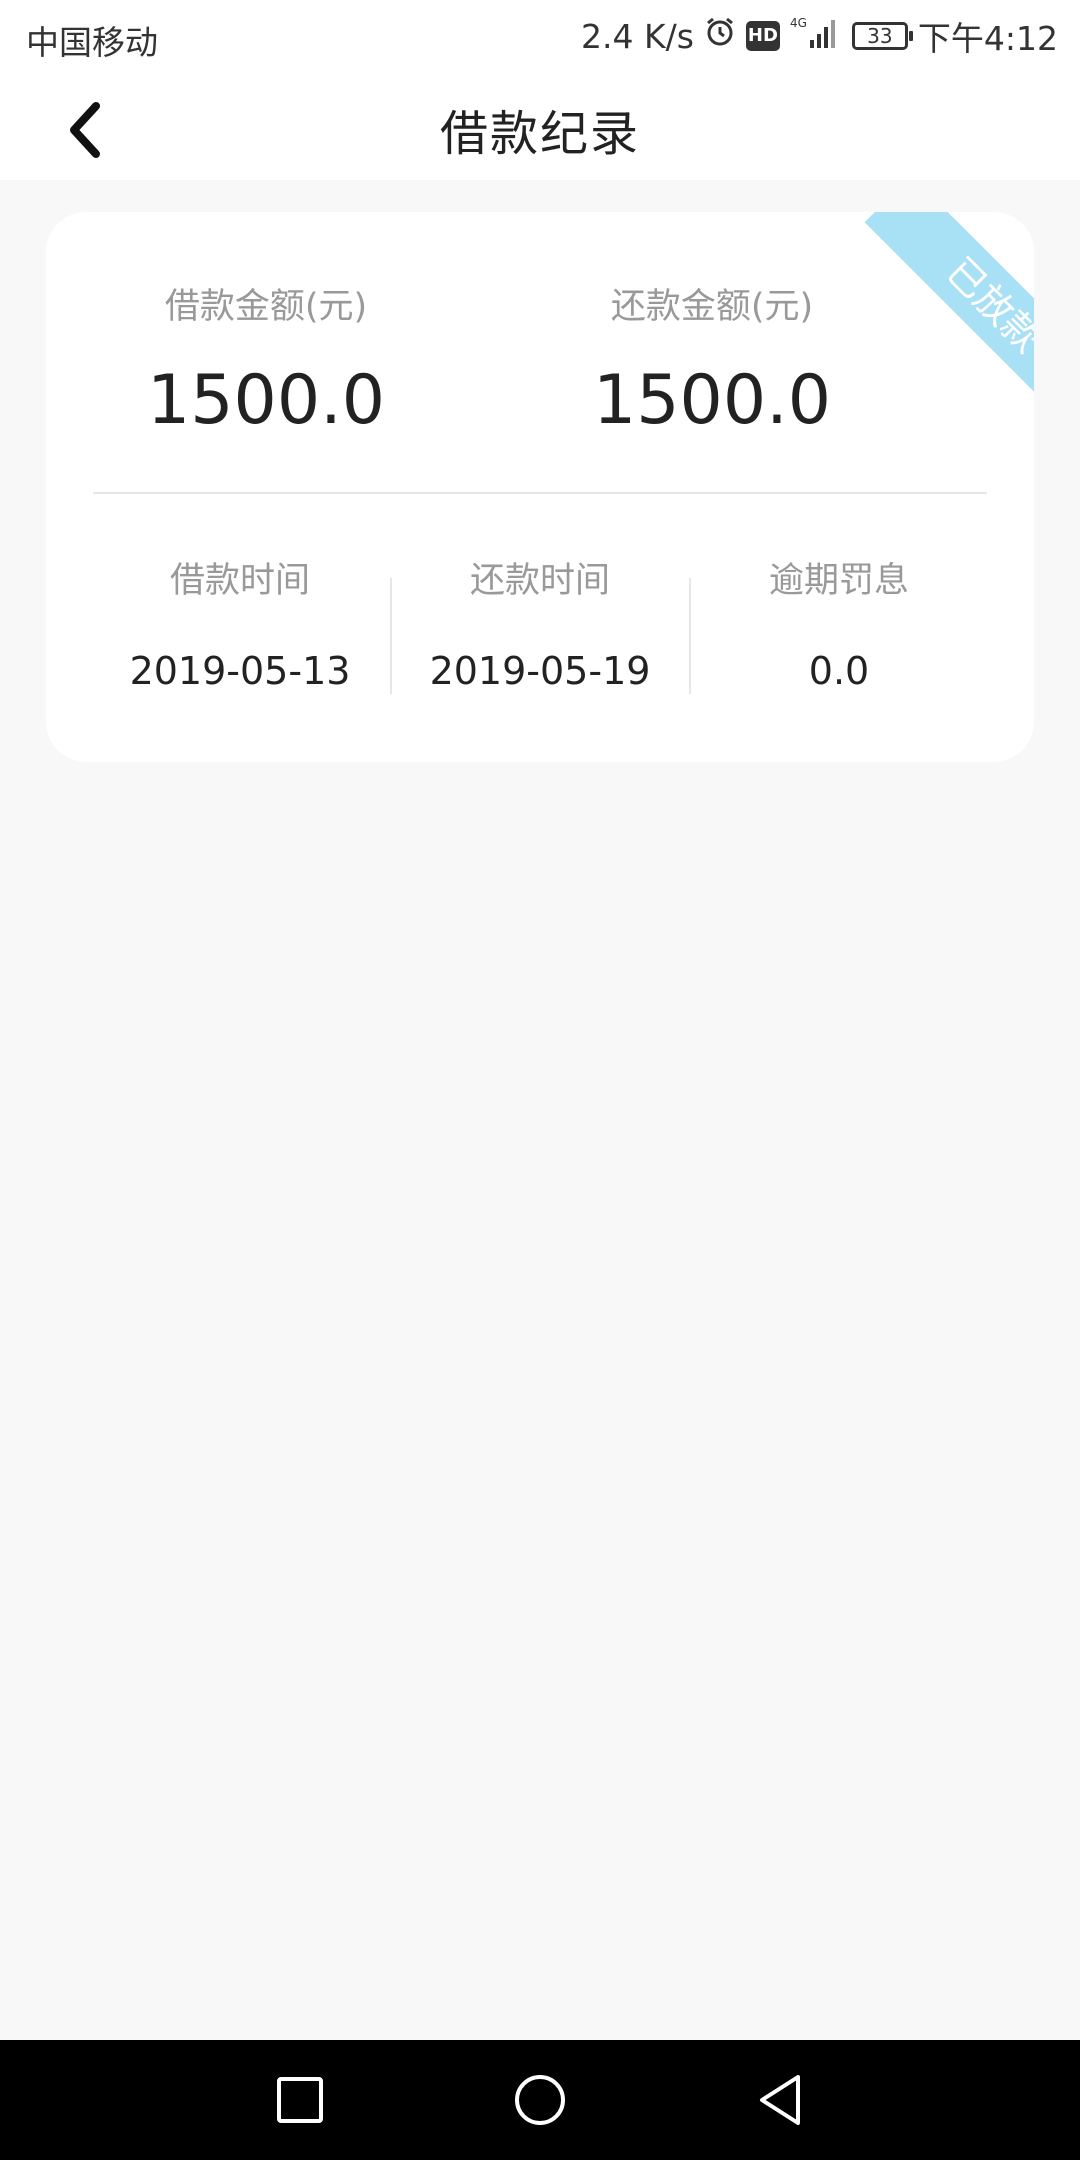 The height and width of the screenshot is (2160, 1080). I want to click on system-back-button, so click(780, 2100).